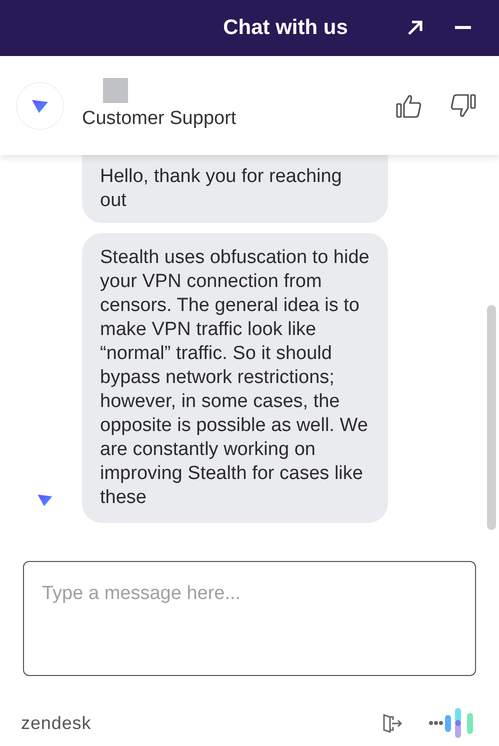 Image resolution: width=499 pixels, height=746 pixels. What do you see at coordinates (463, 28) in the screenshot?
I see `minus-icon` at bounding box center [463, 28].